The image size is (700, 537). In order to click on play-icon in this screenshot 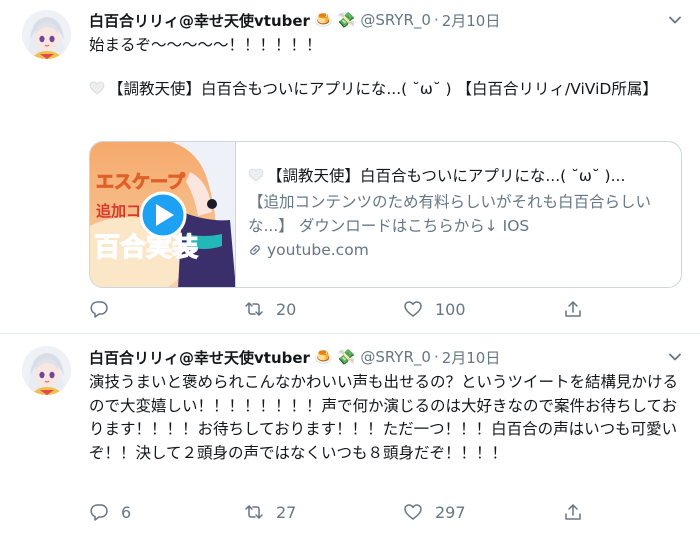, I will do `click(163, 215)`.